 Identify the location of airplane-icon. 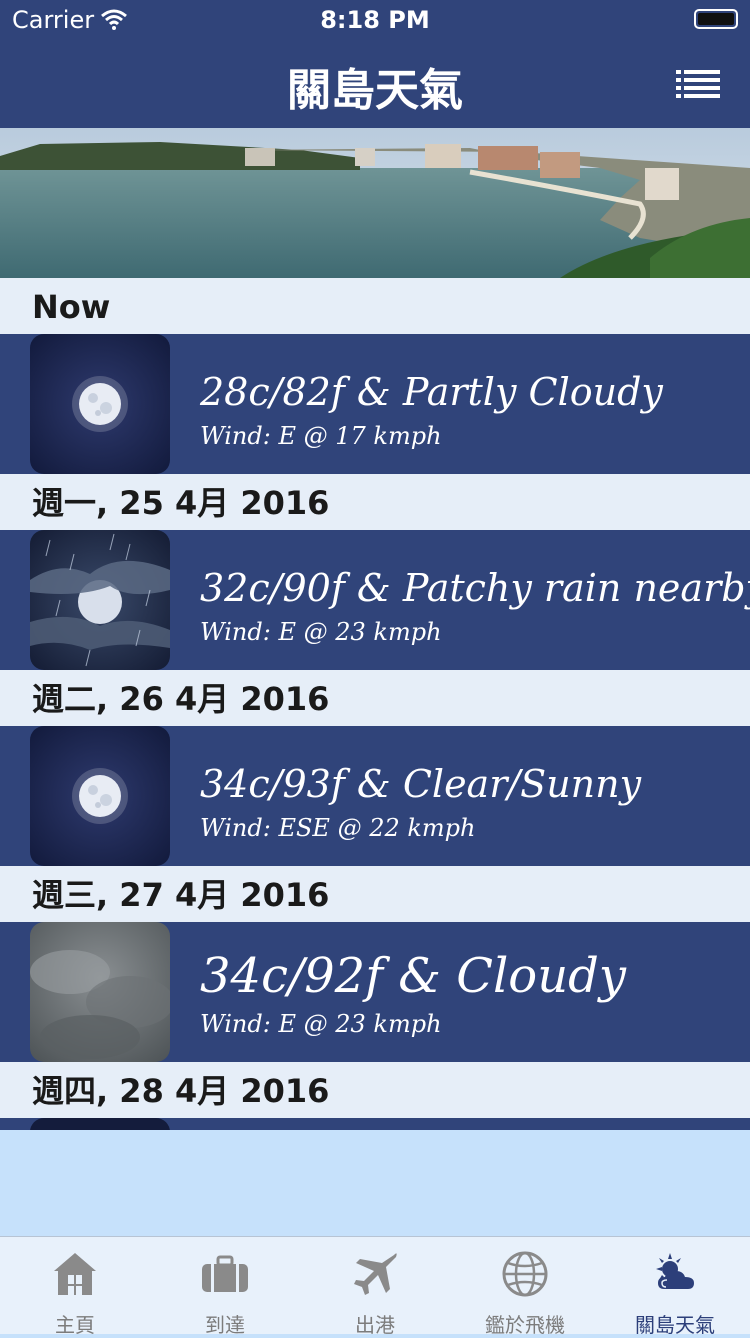
(375, 1274).